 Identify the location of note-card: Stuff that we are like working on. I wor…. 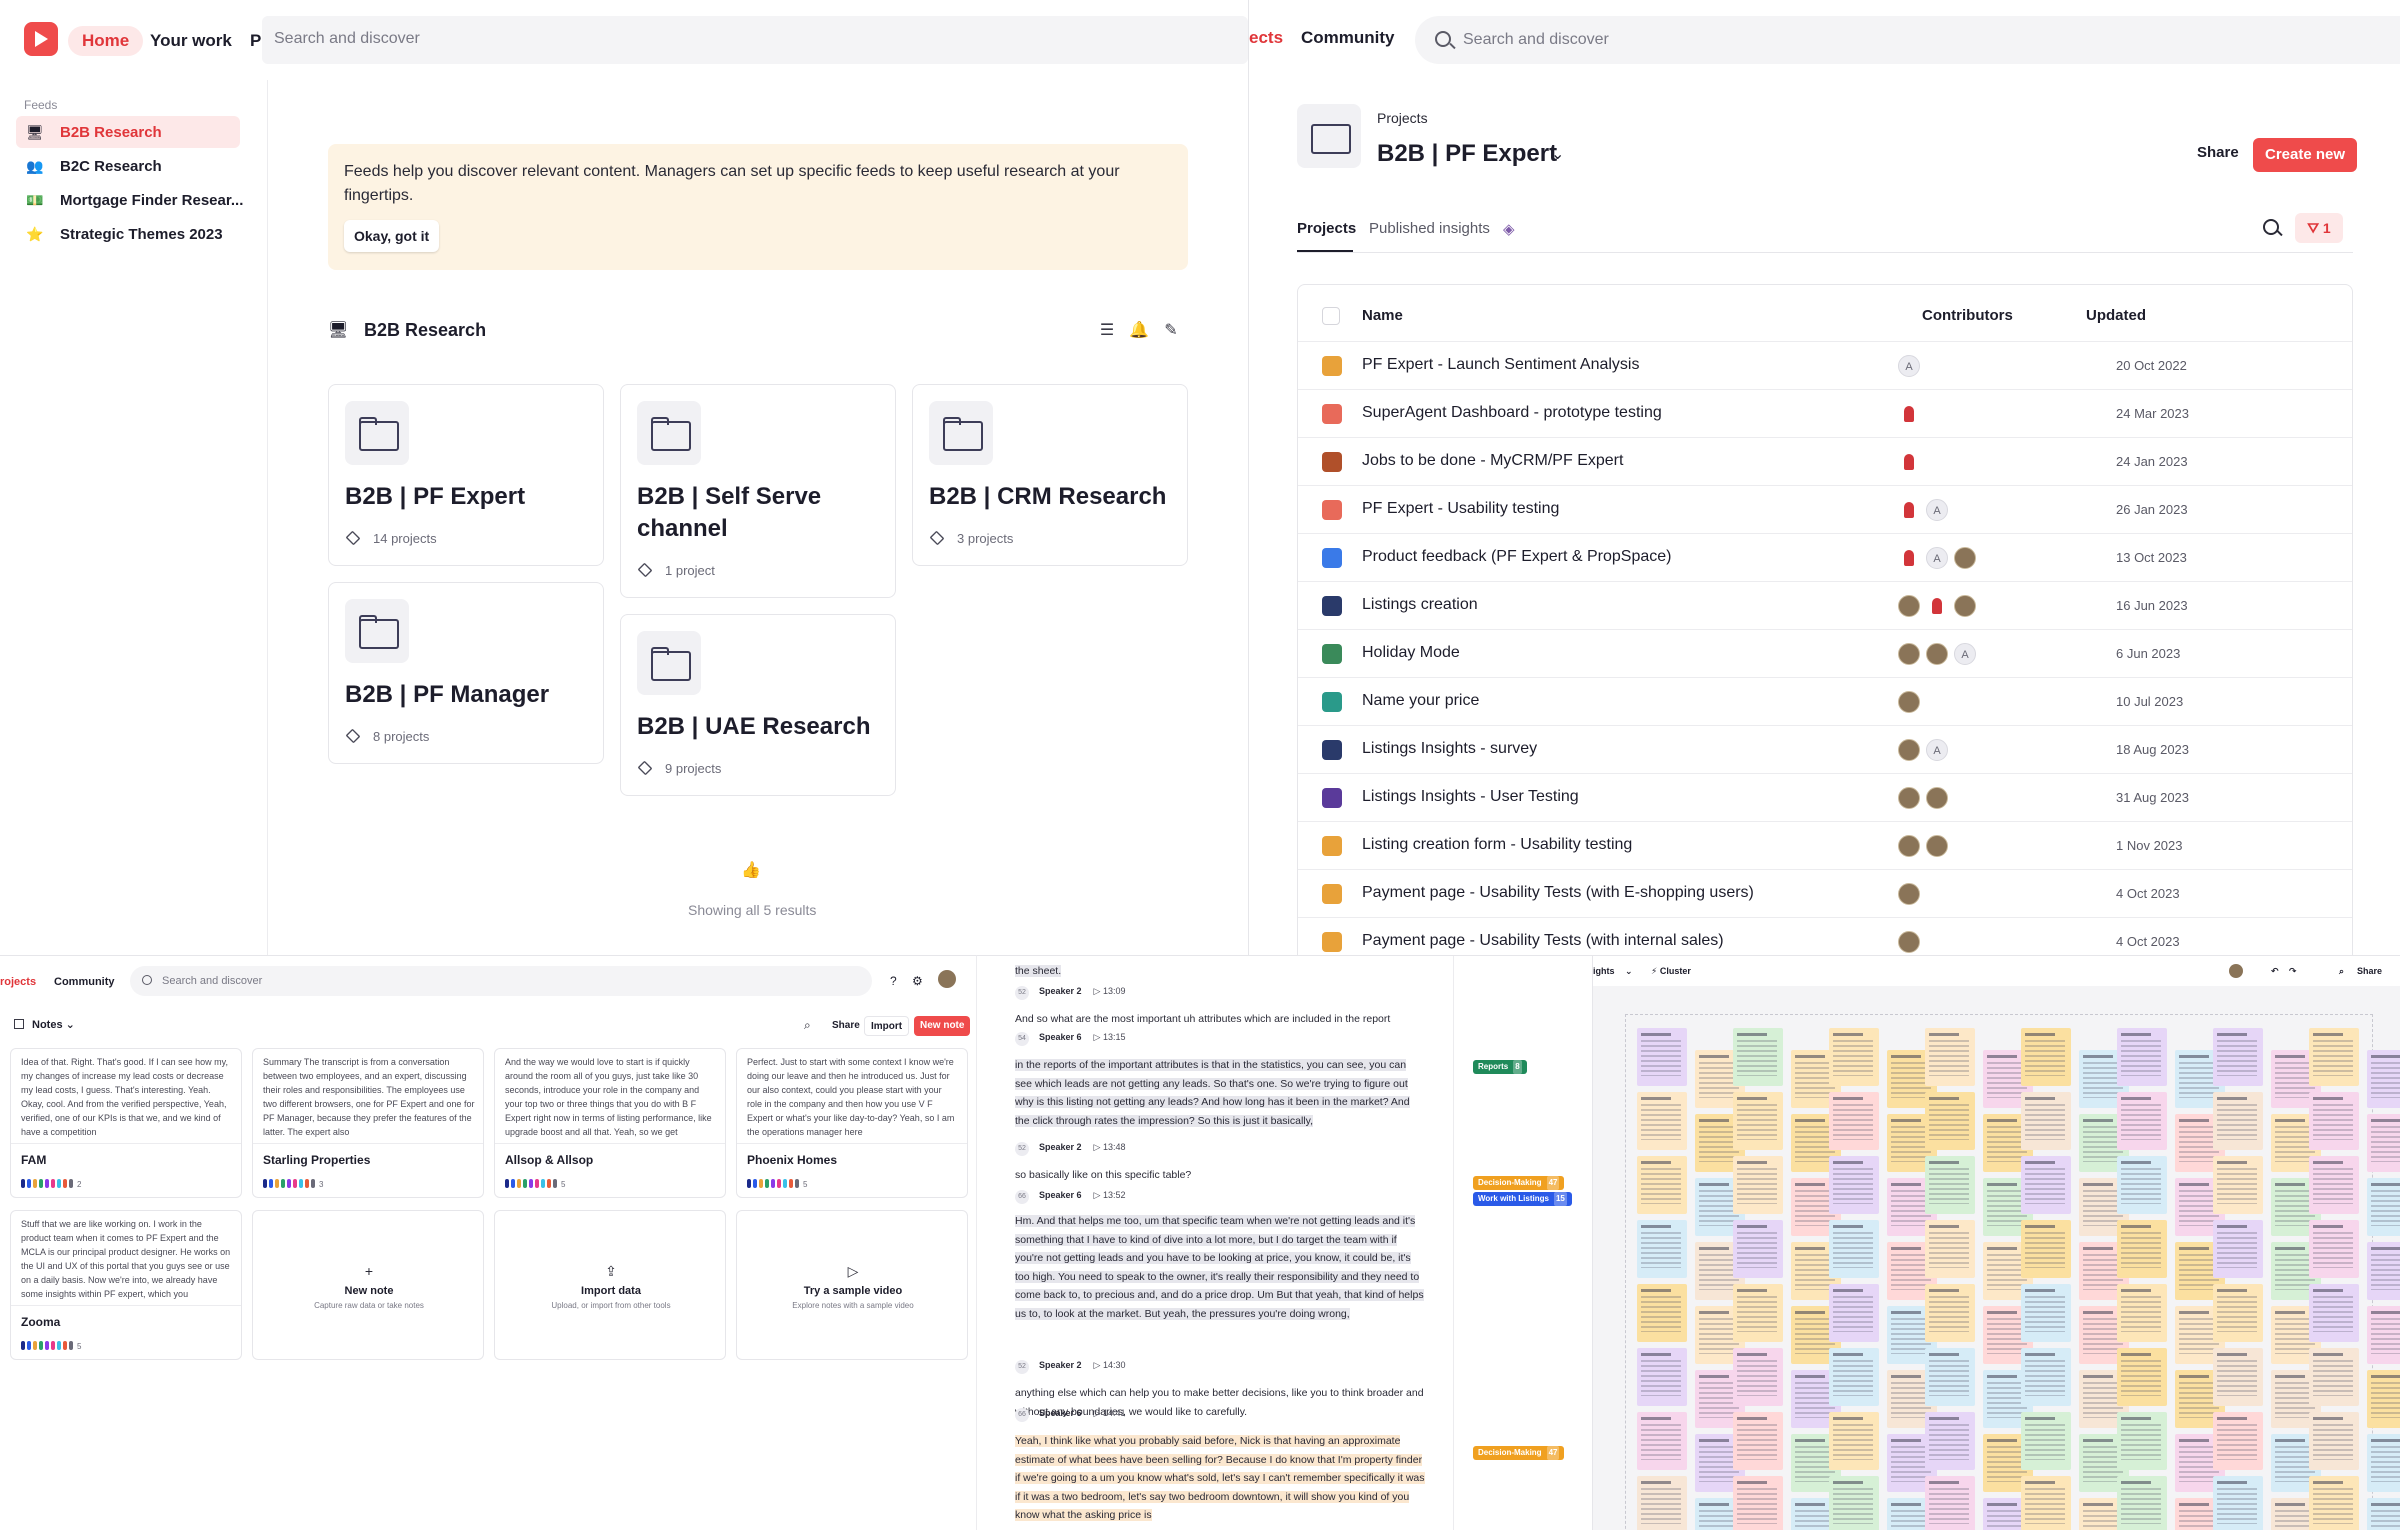
(126, 1285).